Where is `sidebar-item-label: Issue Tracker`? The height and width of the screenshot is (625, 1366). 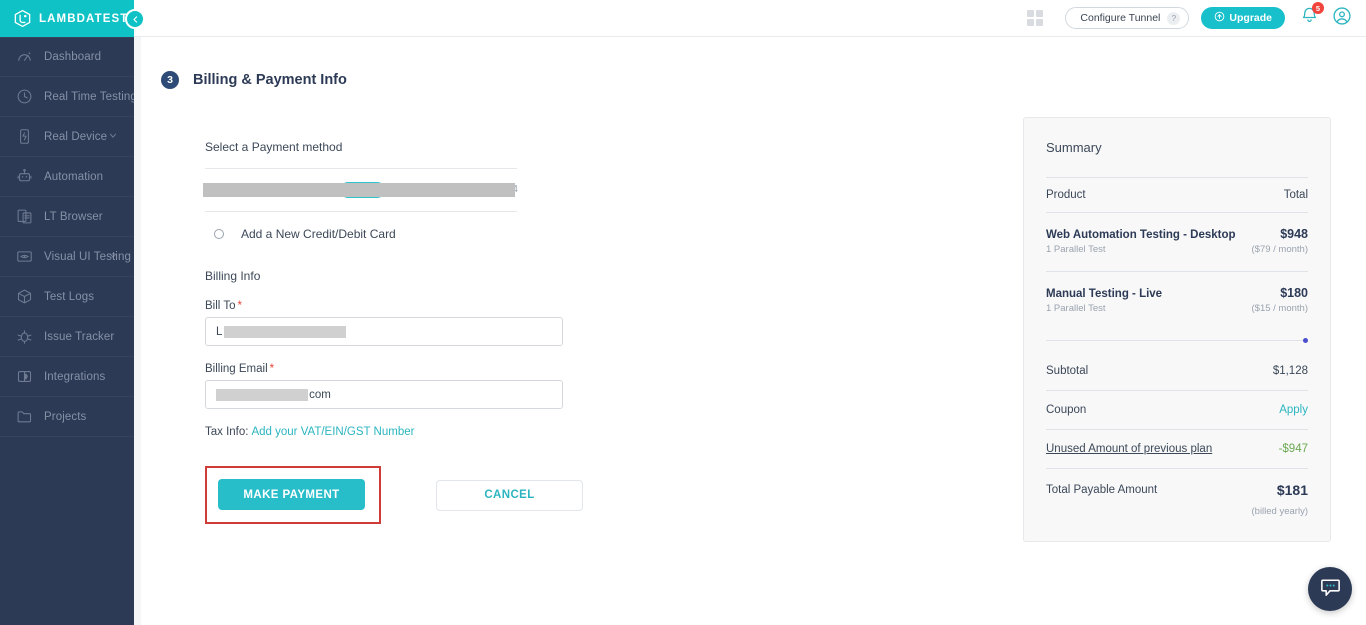
sidebar-item-label: Issue Tracker is located at coordinates (79, 336).